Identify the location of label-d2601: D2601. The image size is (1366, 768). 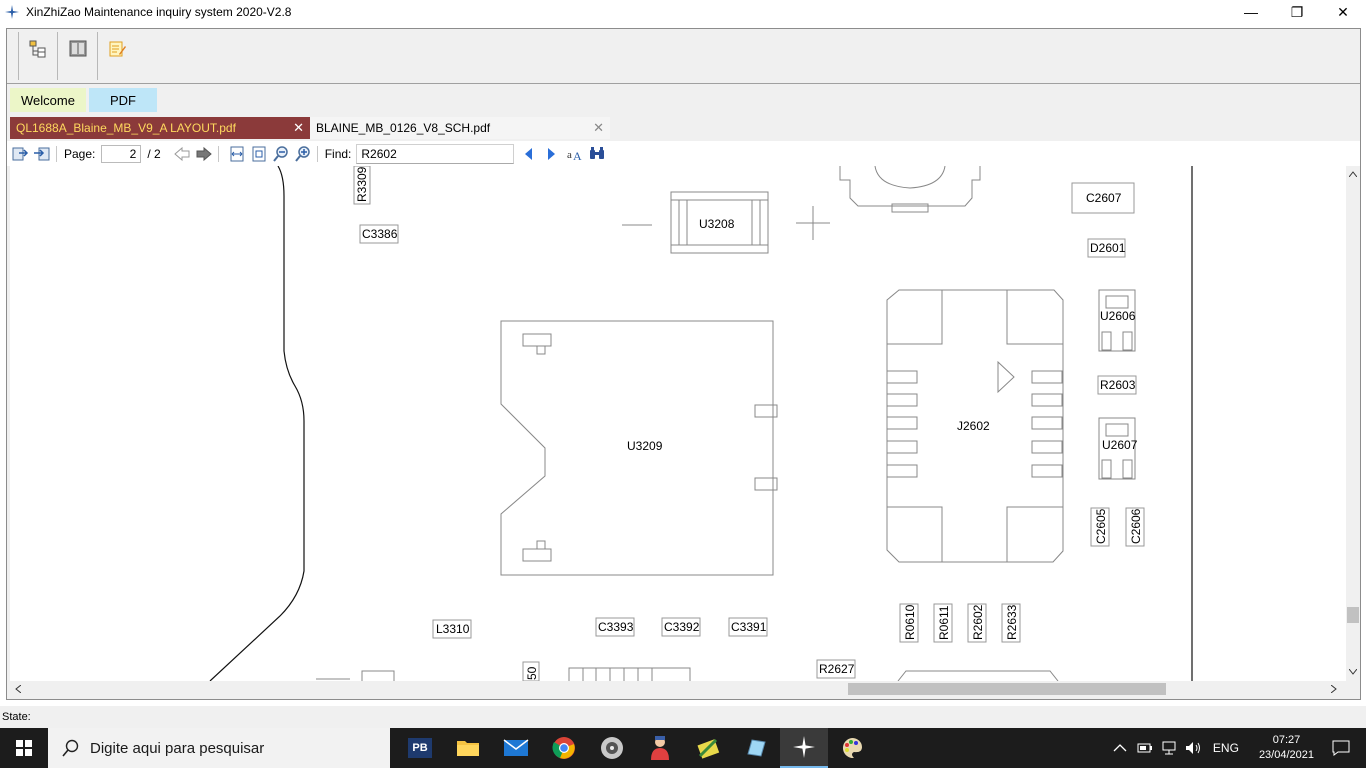
(1108, 248).